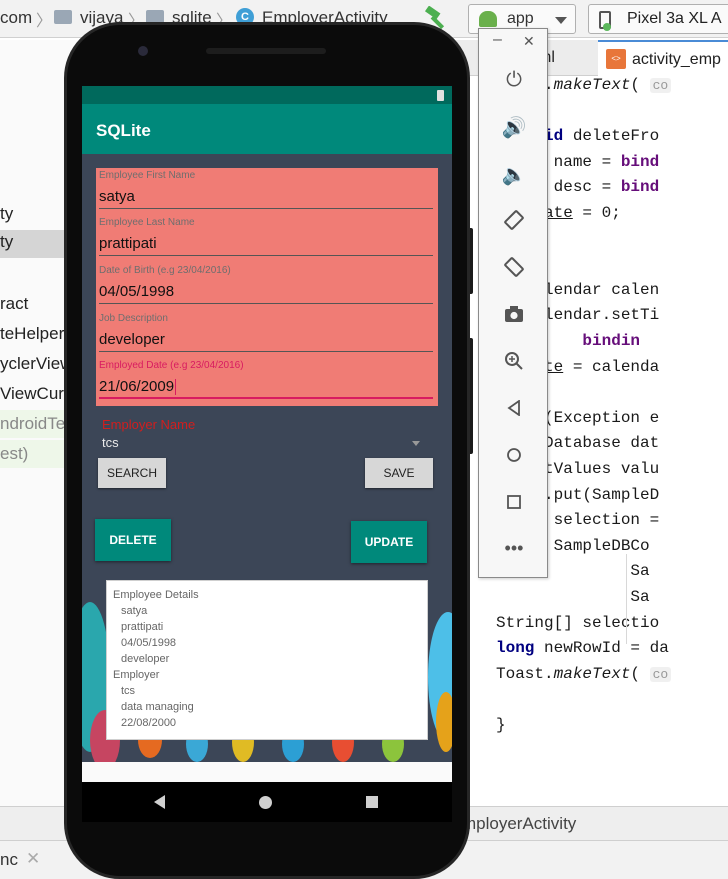 This screenshot has height=879, width=728. I want to click on folder-icon, so click(63, 17).